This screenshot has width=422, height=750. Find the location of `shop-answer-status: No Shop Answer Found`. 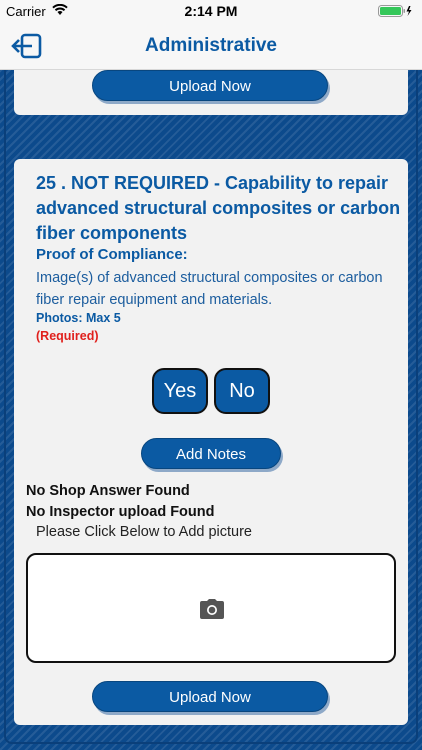

shop-answer-status: No Shop Answer Found is located at coordinates (108, 491).